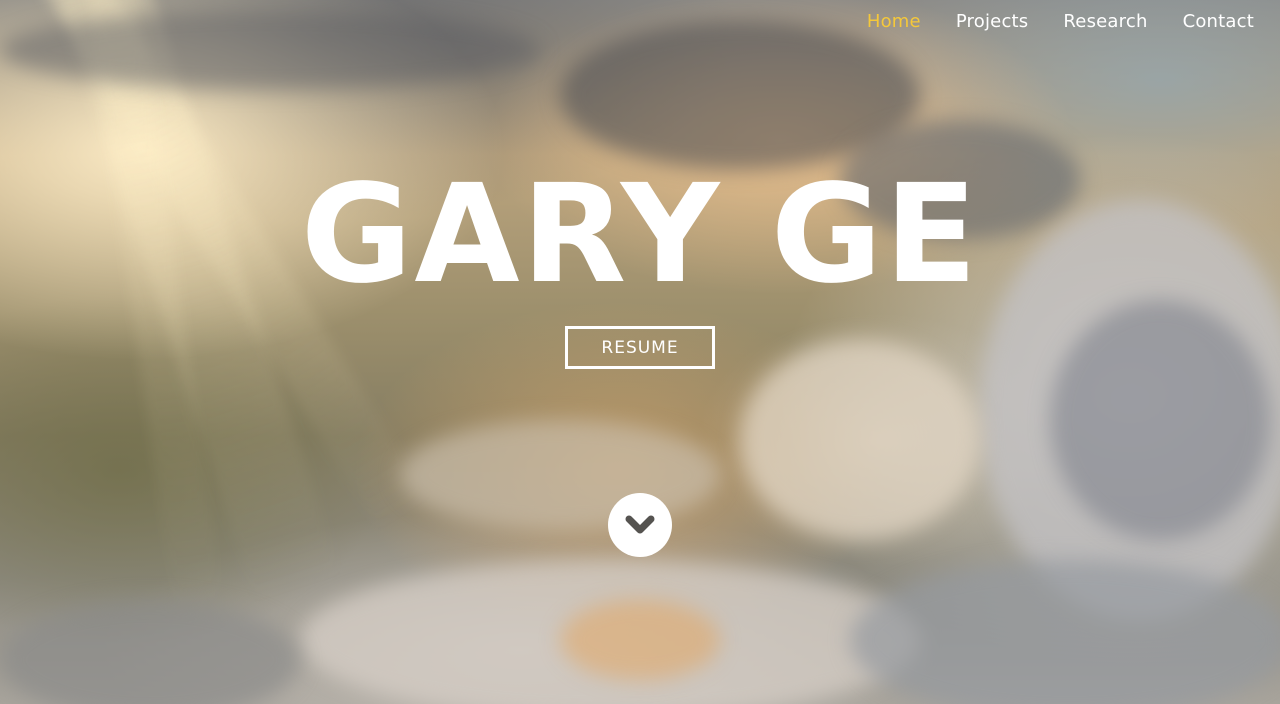  What do you see at coordinates (1056, 21) in the screenshot?
I see `main-nav: Home Projects Research Contact` at bounding box center [1056, 21].